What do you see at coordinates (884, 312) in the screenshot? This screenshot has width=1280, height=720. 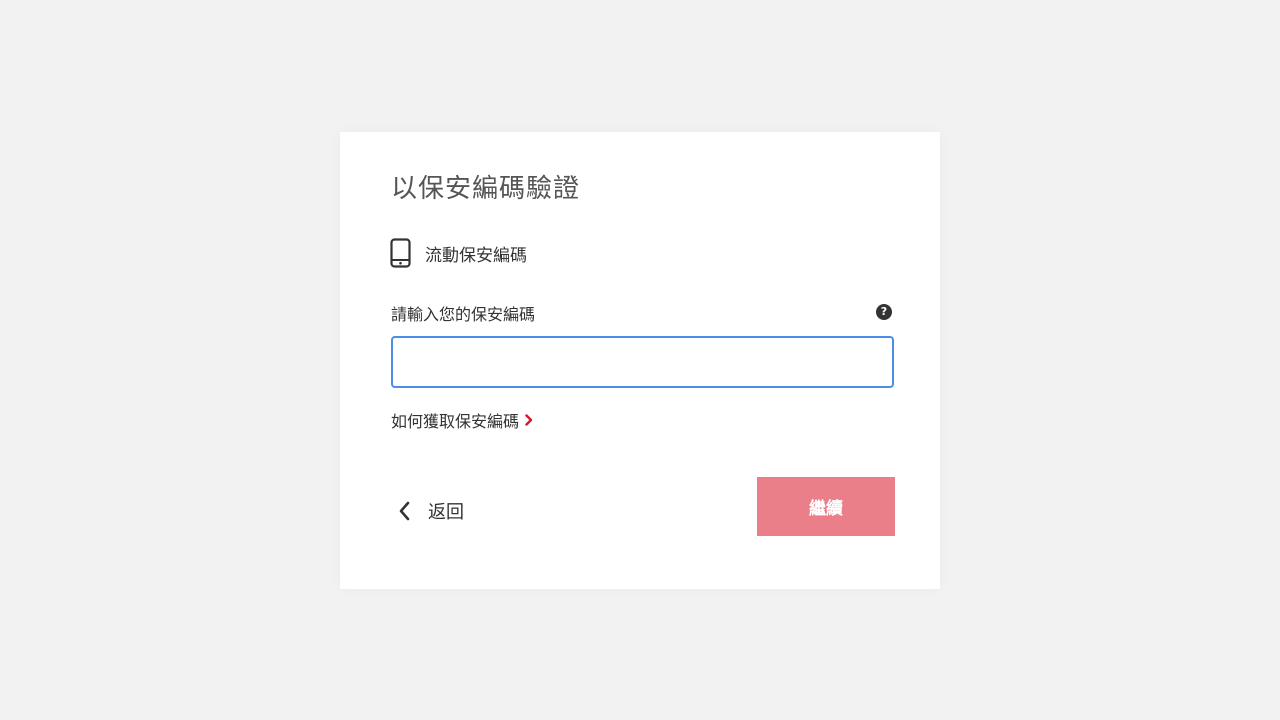 I see `question-circle-icon: ?` at bounding box center [884, 312].